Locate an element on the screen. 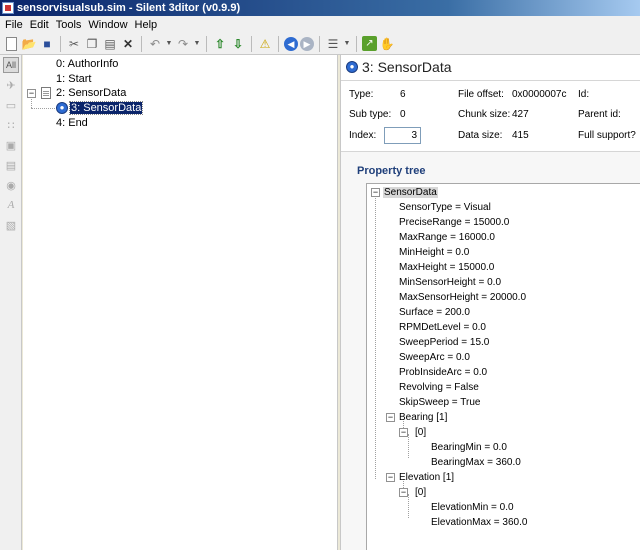 Image resolution: width=640 pixels, height=550 pixels. hand-icon: ✋ is located at coordinates (387, 43).